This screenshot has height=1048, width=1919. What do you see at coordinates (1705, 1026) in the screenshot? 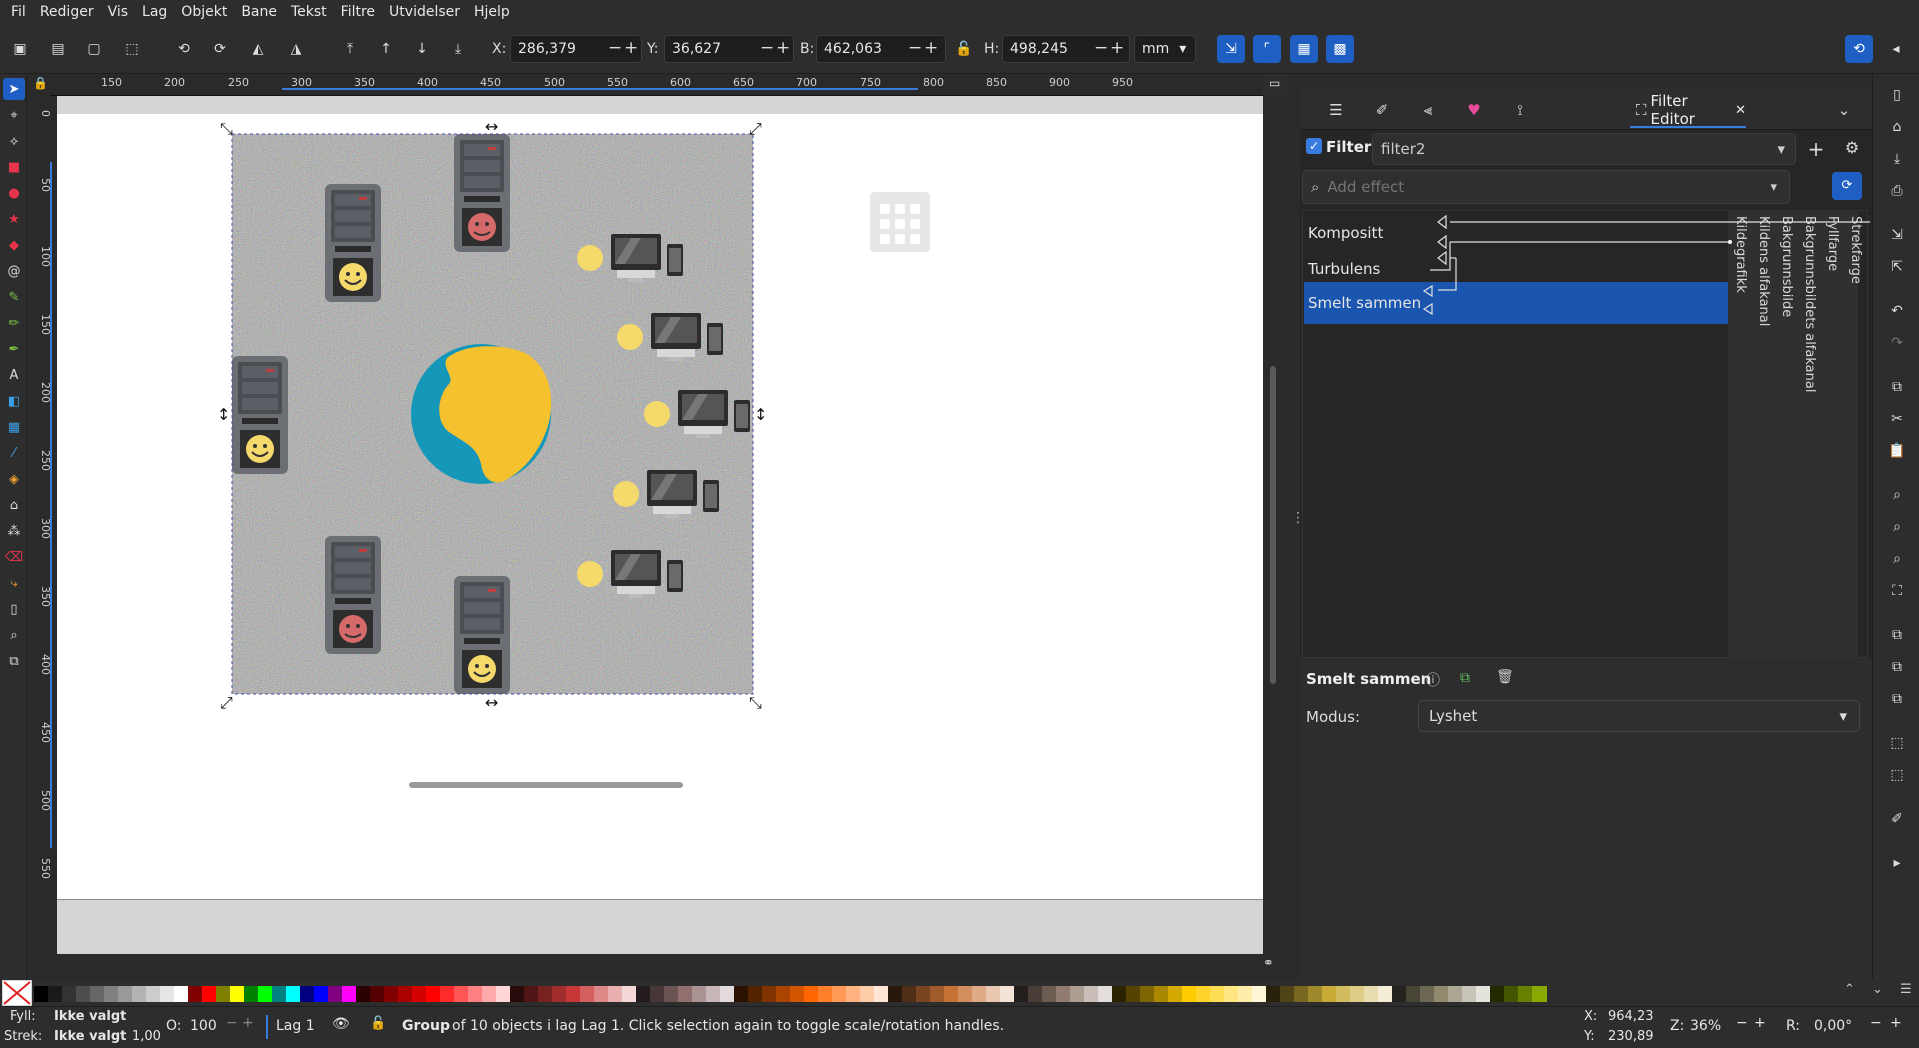
I see `zoom-value: 36%` at bounding box center [1705, 1026].